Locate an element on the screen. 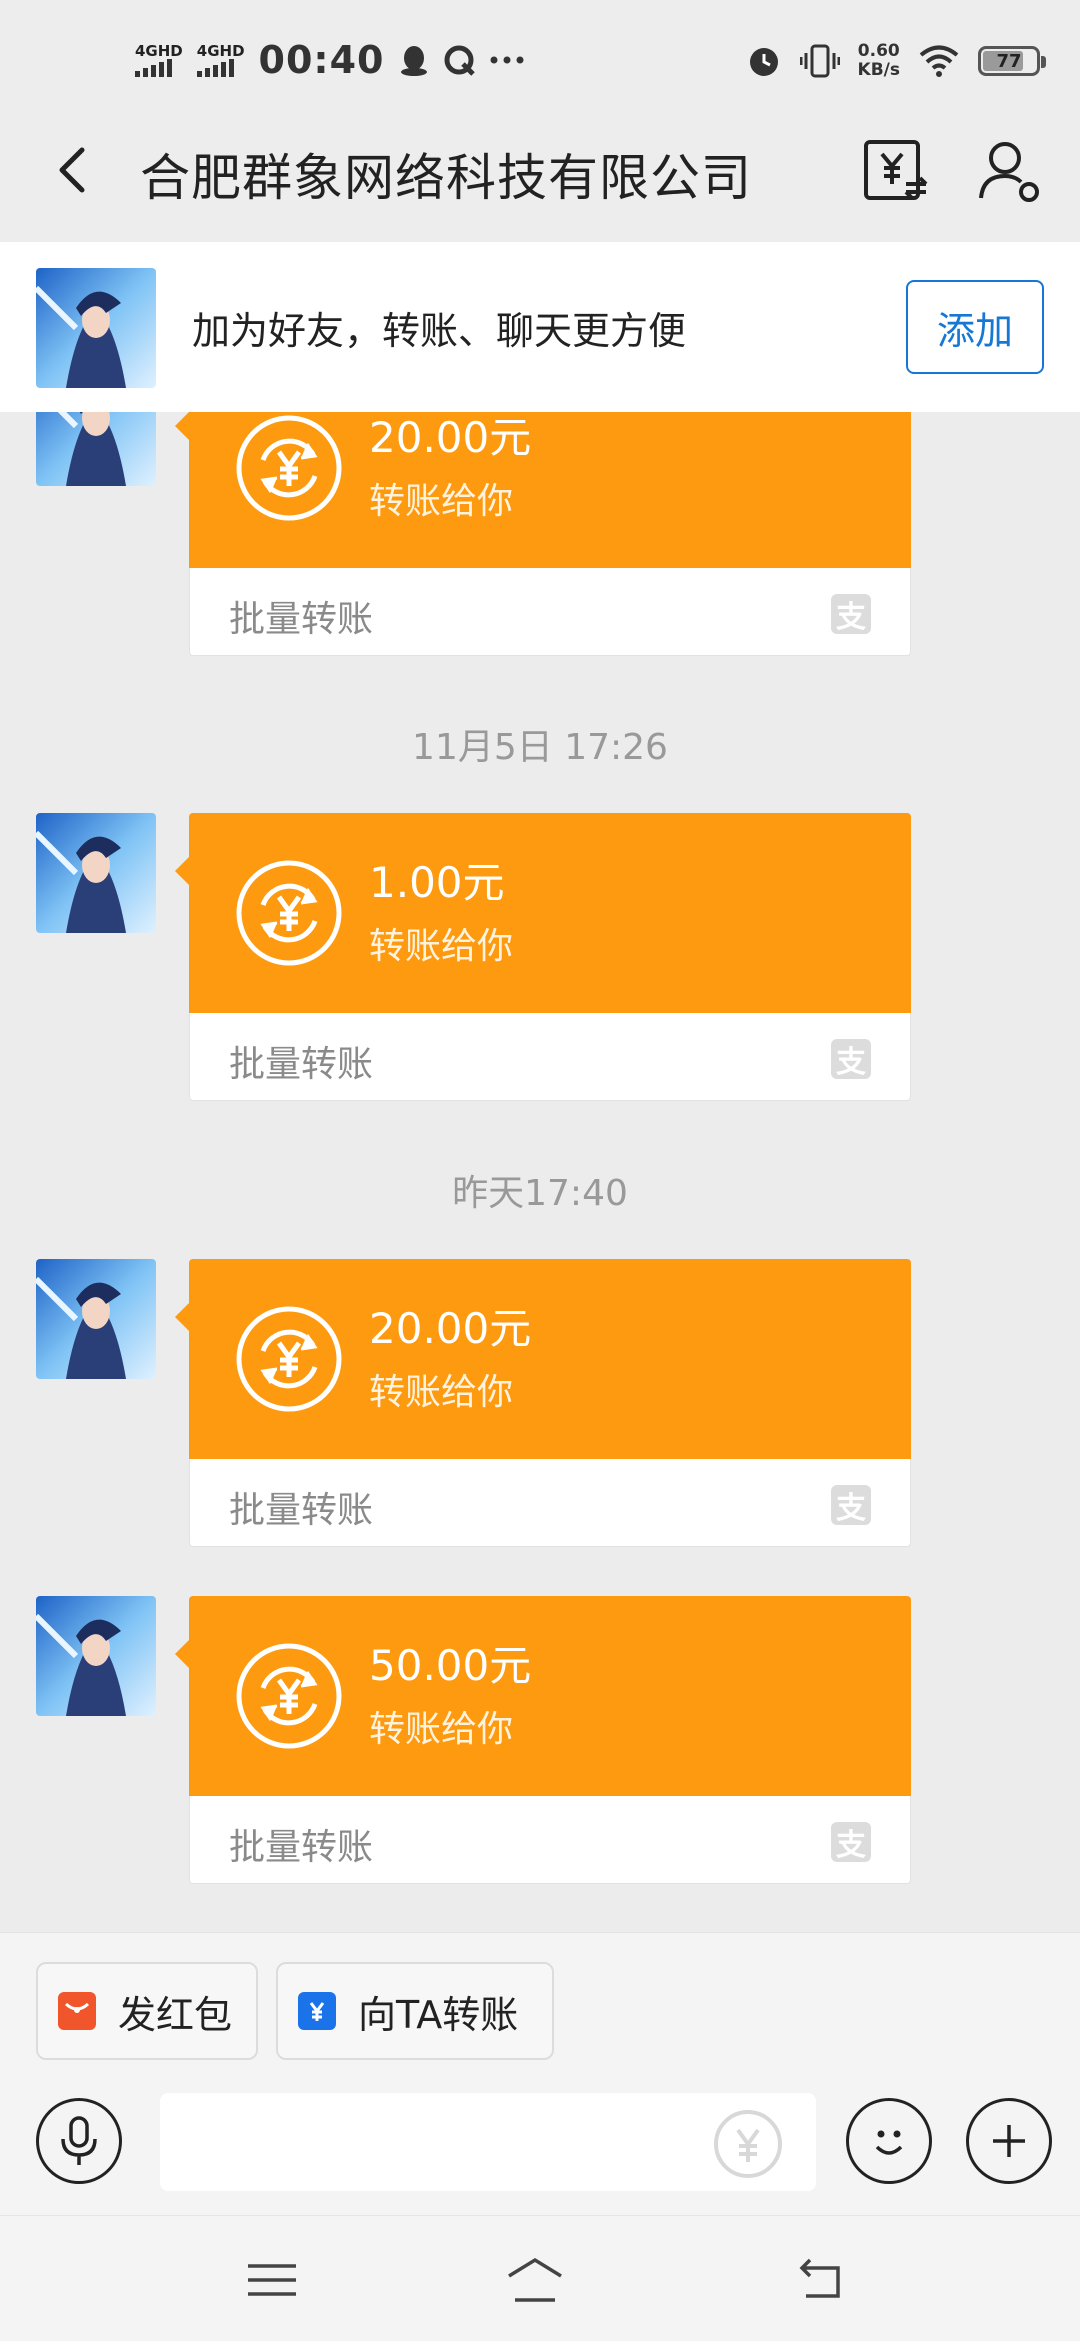 The width and height of the screenshot is (1080, 2341). emoji-button is located at coordinates (889, 2141).